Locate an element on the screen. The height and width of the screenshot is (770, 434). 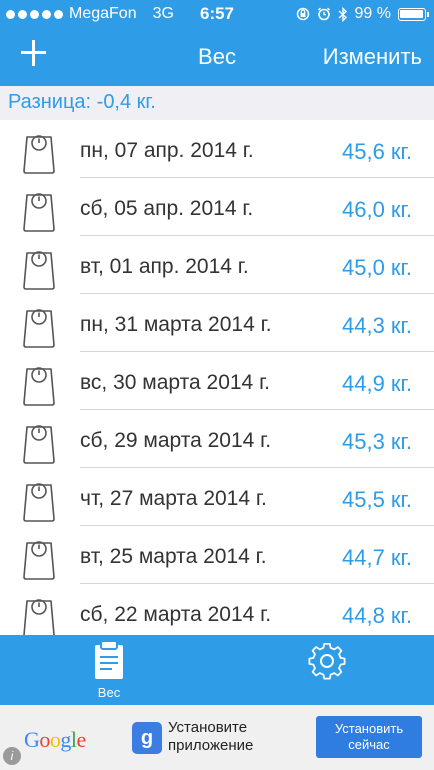
ad-info-icon: i is located at coordinates (12, 756).